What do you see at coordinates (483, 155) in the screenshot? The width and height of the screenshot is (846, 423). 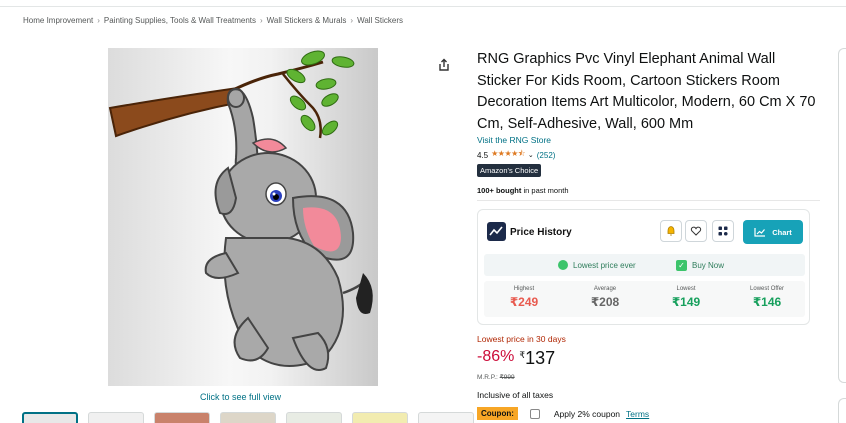 I see `rating-value: 4.5` at bounding box center [483, 155].